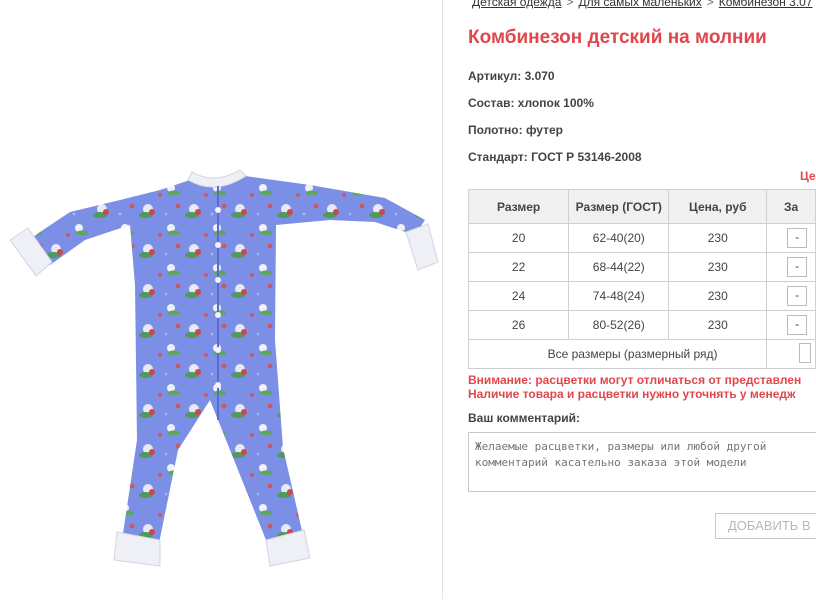  I want to click on all-sizes-quantity-input, so click(805, 352).